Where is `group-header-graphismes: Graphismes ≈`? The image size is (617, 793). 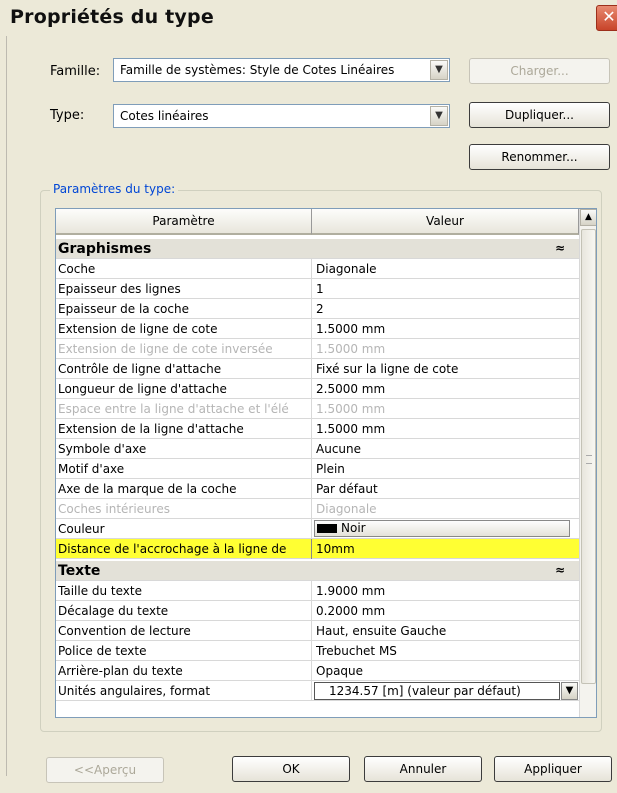
group-header-graphismes: Graphismes ≈ is located at coordinates (317, 249).